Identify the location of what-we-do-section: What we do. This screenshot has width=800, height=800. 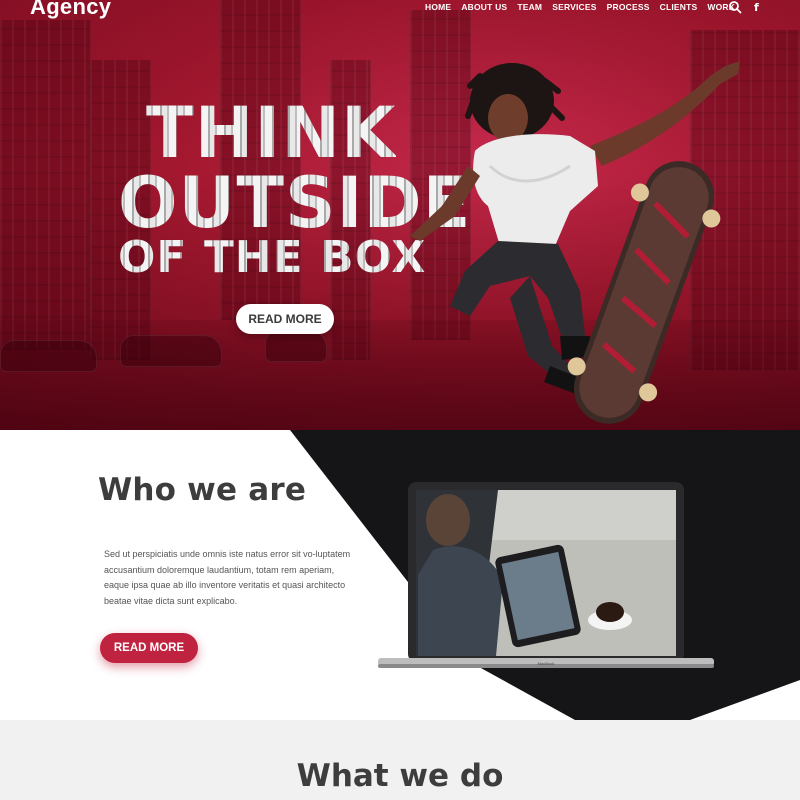
(400, 760).